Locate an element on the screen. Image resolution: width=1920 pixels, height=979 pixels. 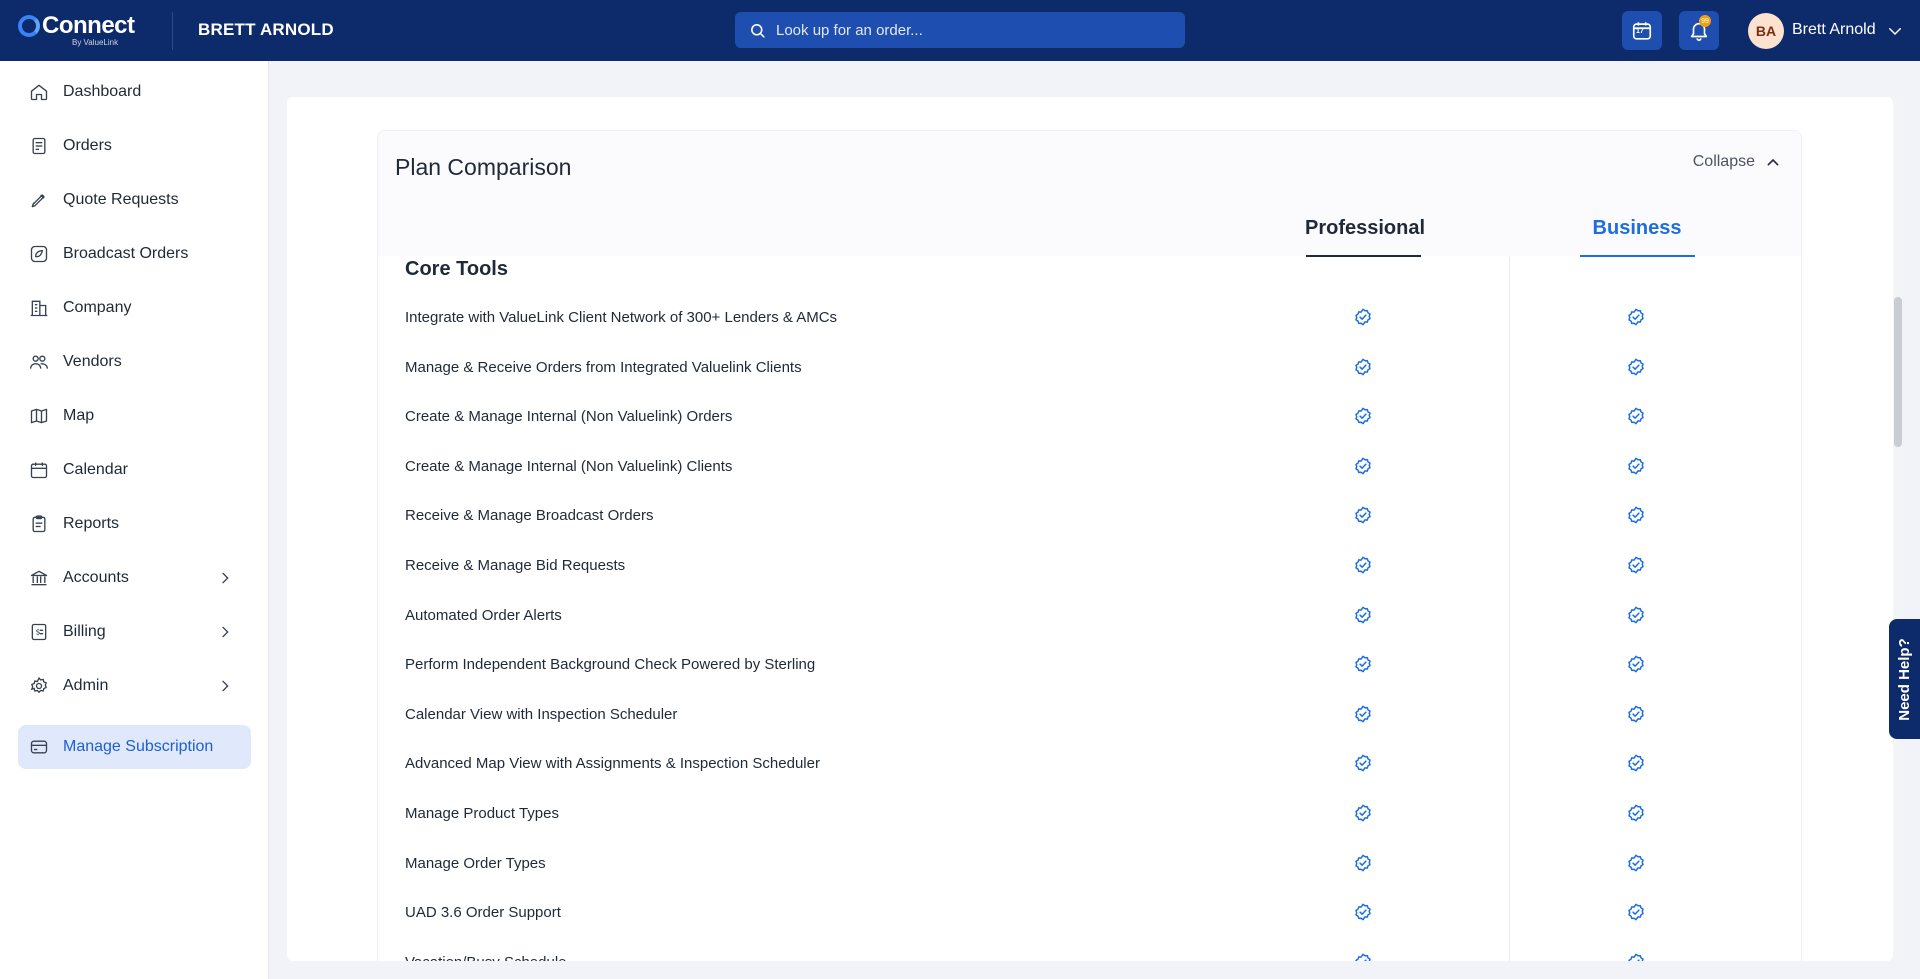
sidebar-item-admin: Admin is located at coordinates (134, 686).